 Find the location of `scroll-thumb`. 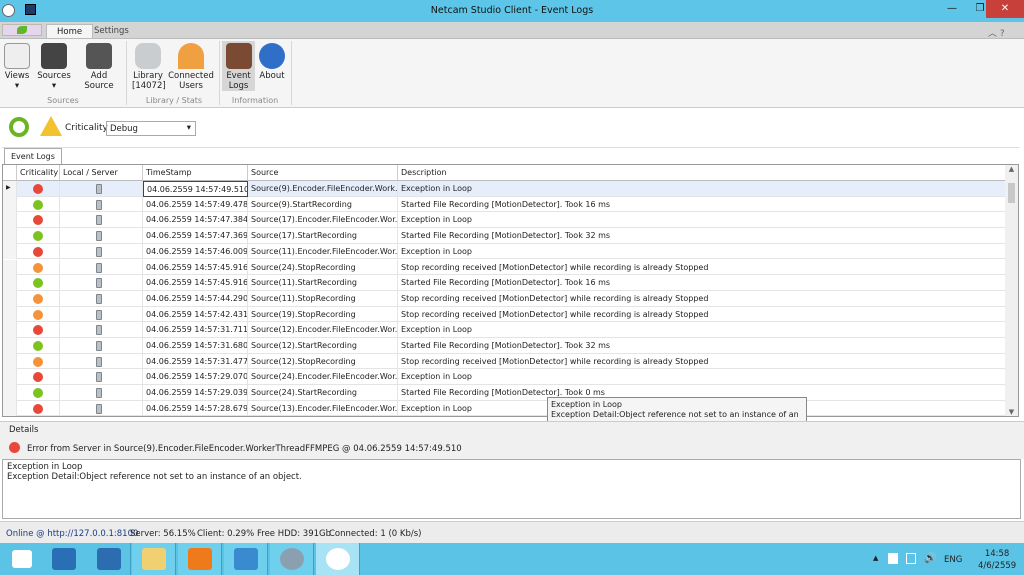

scroll-thumb is located at coordinates (1011, 193).